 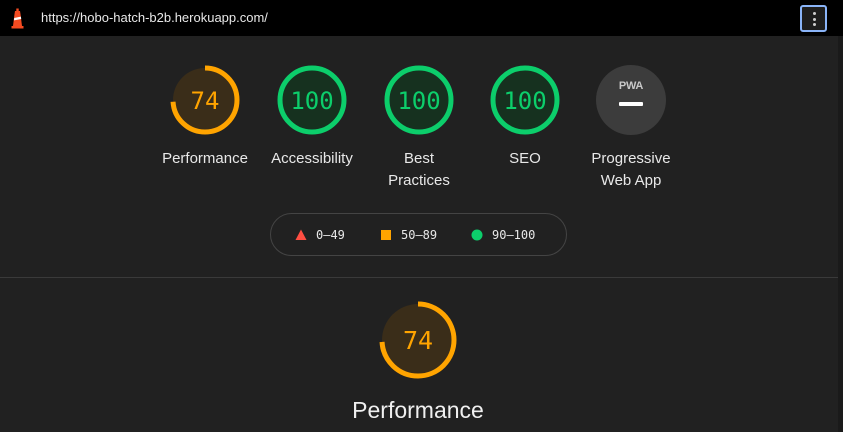 What do you see at coordinates (301, 234) in the screenshot?
I see `triangle-icon` at bounding box center [301, 234].